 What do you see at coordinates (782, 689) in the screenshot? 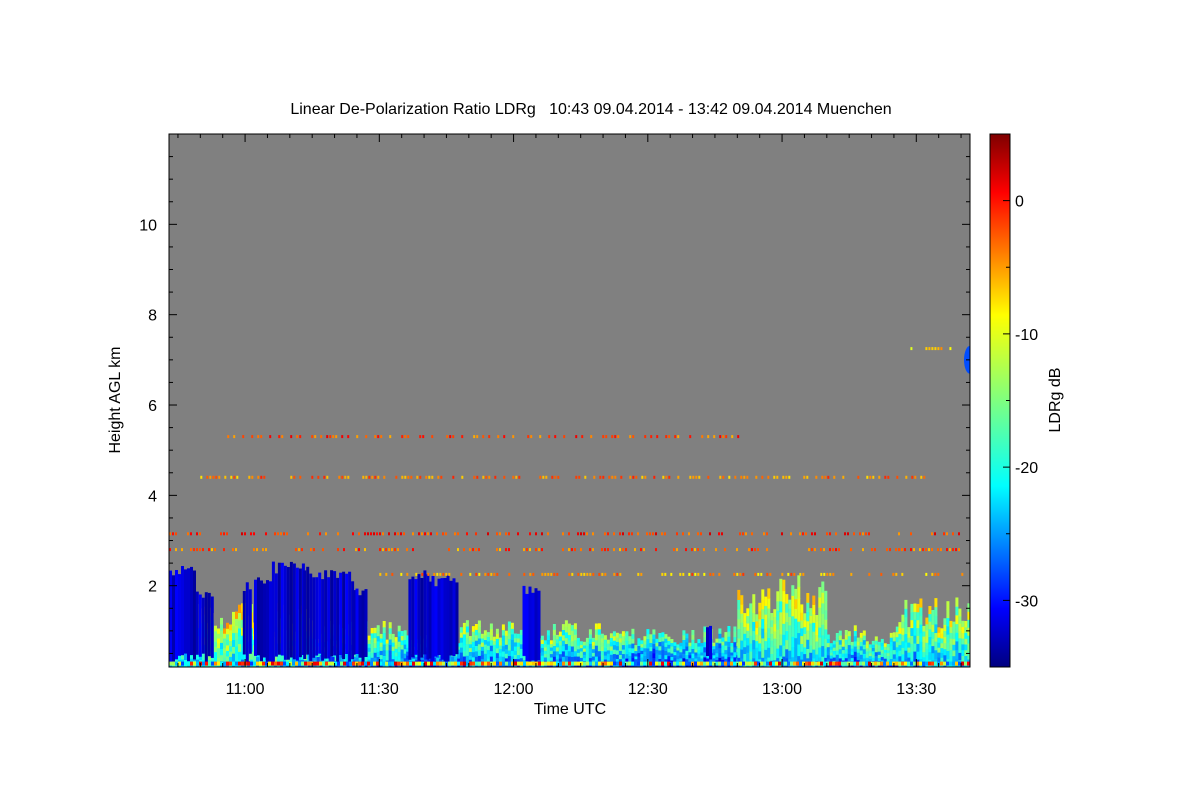
I see `x-tick-label: 13:00` at bounding box center [782, 689].